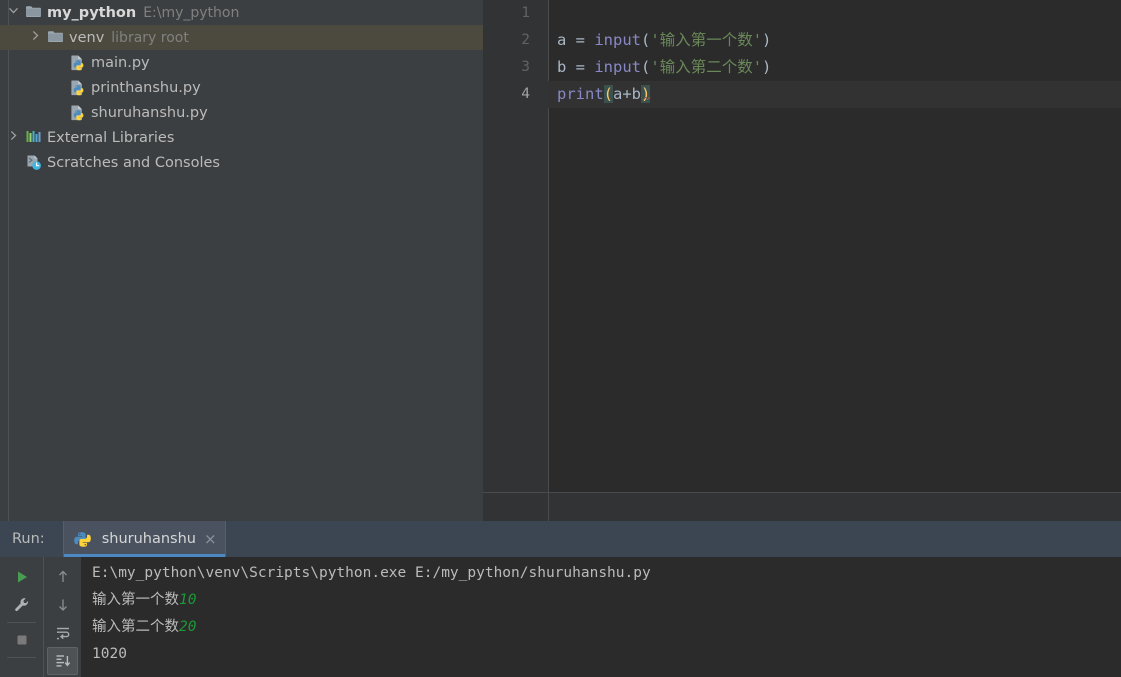 The width and height of the screenshot is (1121, 677). What do you see at coordinates (562, 67) in the screenshot?
I see `token-variable: b` at bounding box center [562, 67].